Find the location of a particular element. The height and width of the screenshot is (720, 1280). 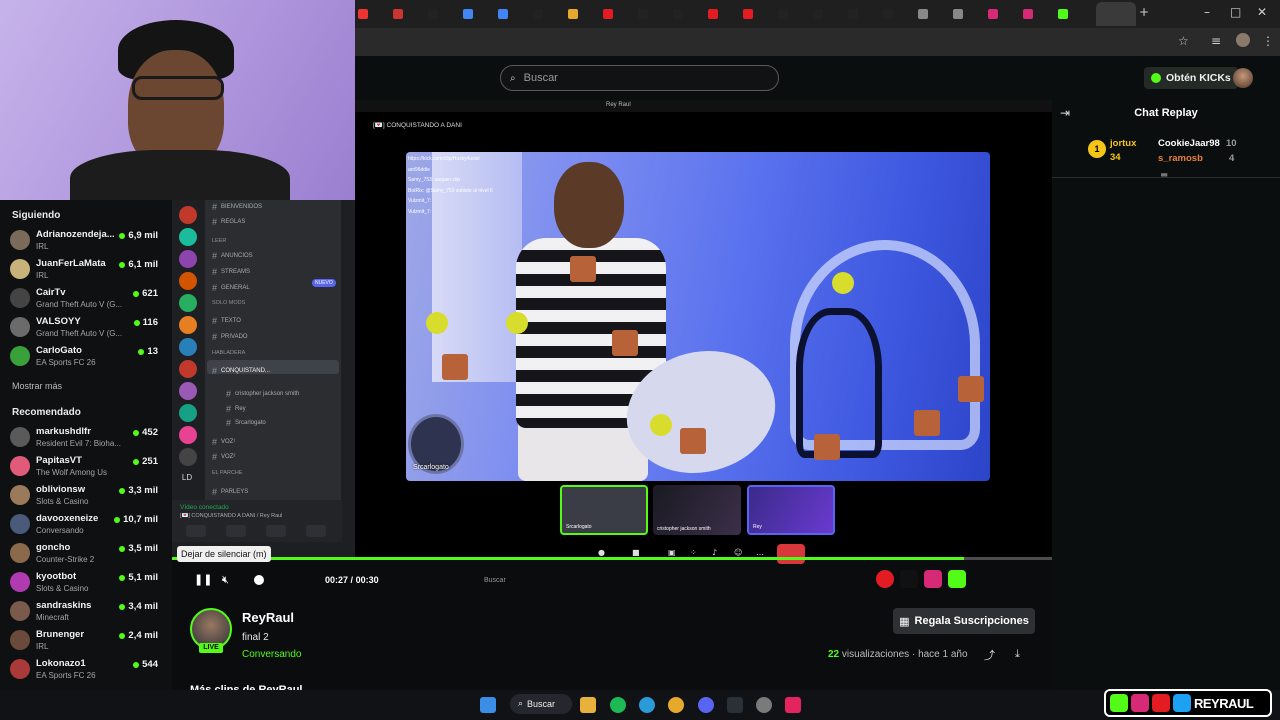

get-kicks-button: Obtén KICKs is located at coordinates (1191, 78).